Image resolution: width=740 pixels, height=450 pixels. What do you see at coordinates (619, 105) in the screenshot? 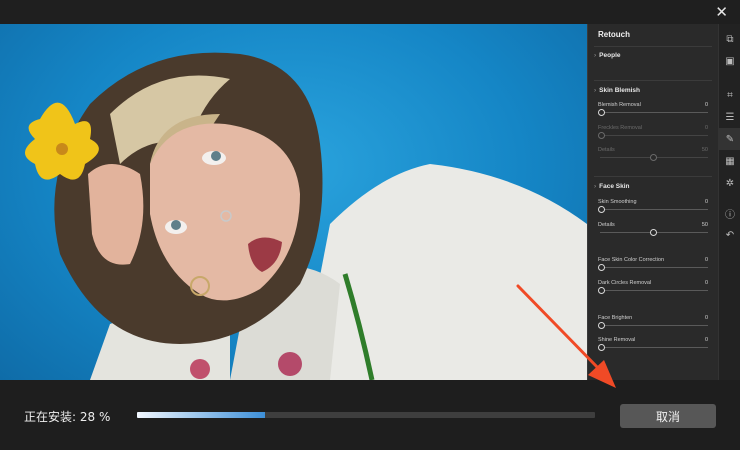
I see `slider-label: Blemish Removal` at bounding box center [619, 105].